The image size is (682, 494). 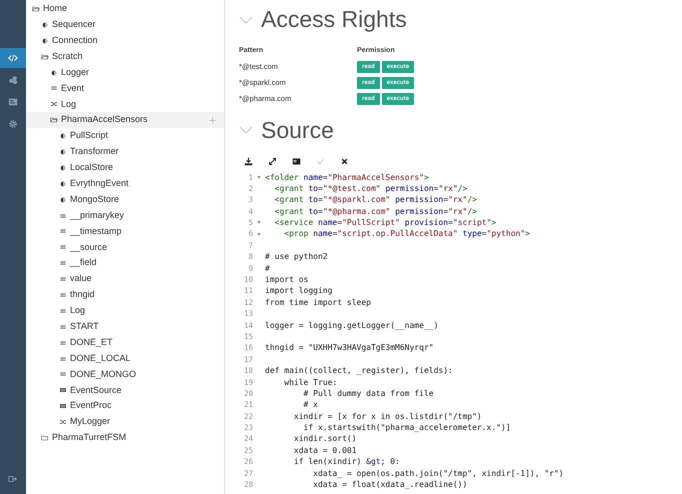 What do you see at coordinates (375, 200) in the screenshot?
I see `code-line: <grant to="*@sparkl.com" permission="rx"/>` at bounding box center [375, 200].